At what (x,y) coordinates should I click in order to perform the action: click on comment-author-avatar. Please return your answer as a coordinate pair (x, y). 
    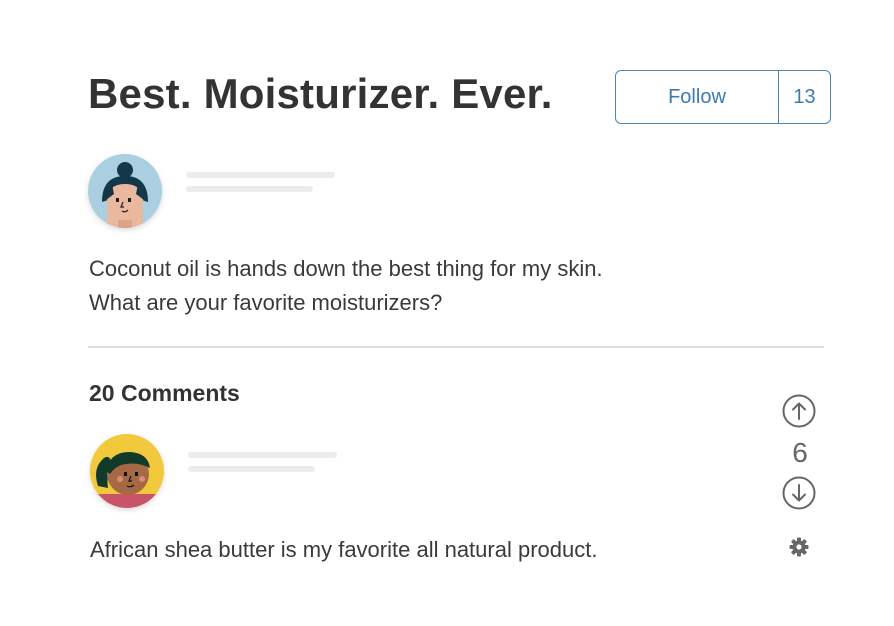
    Looking at the image, I should click on (127, 471).